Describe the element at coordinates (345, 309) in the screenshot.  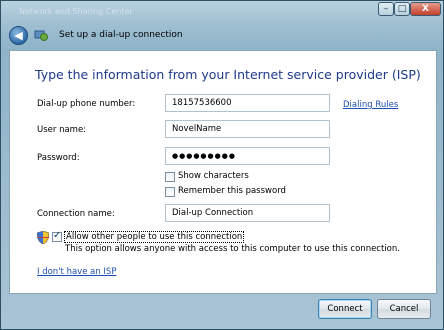
I see `connect-button: Connect` at that location.